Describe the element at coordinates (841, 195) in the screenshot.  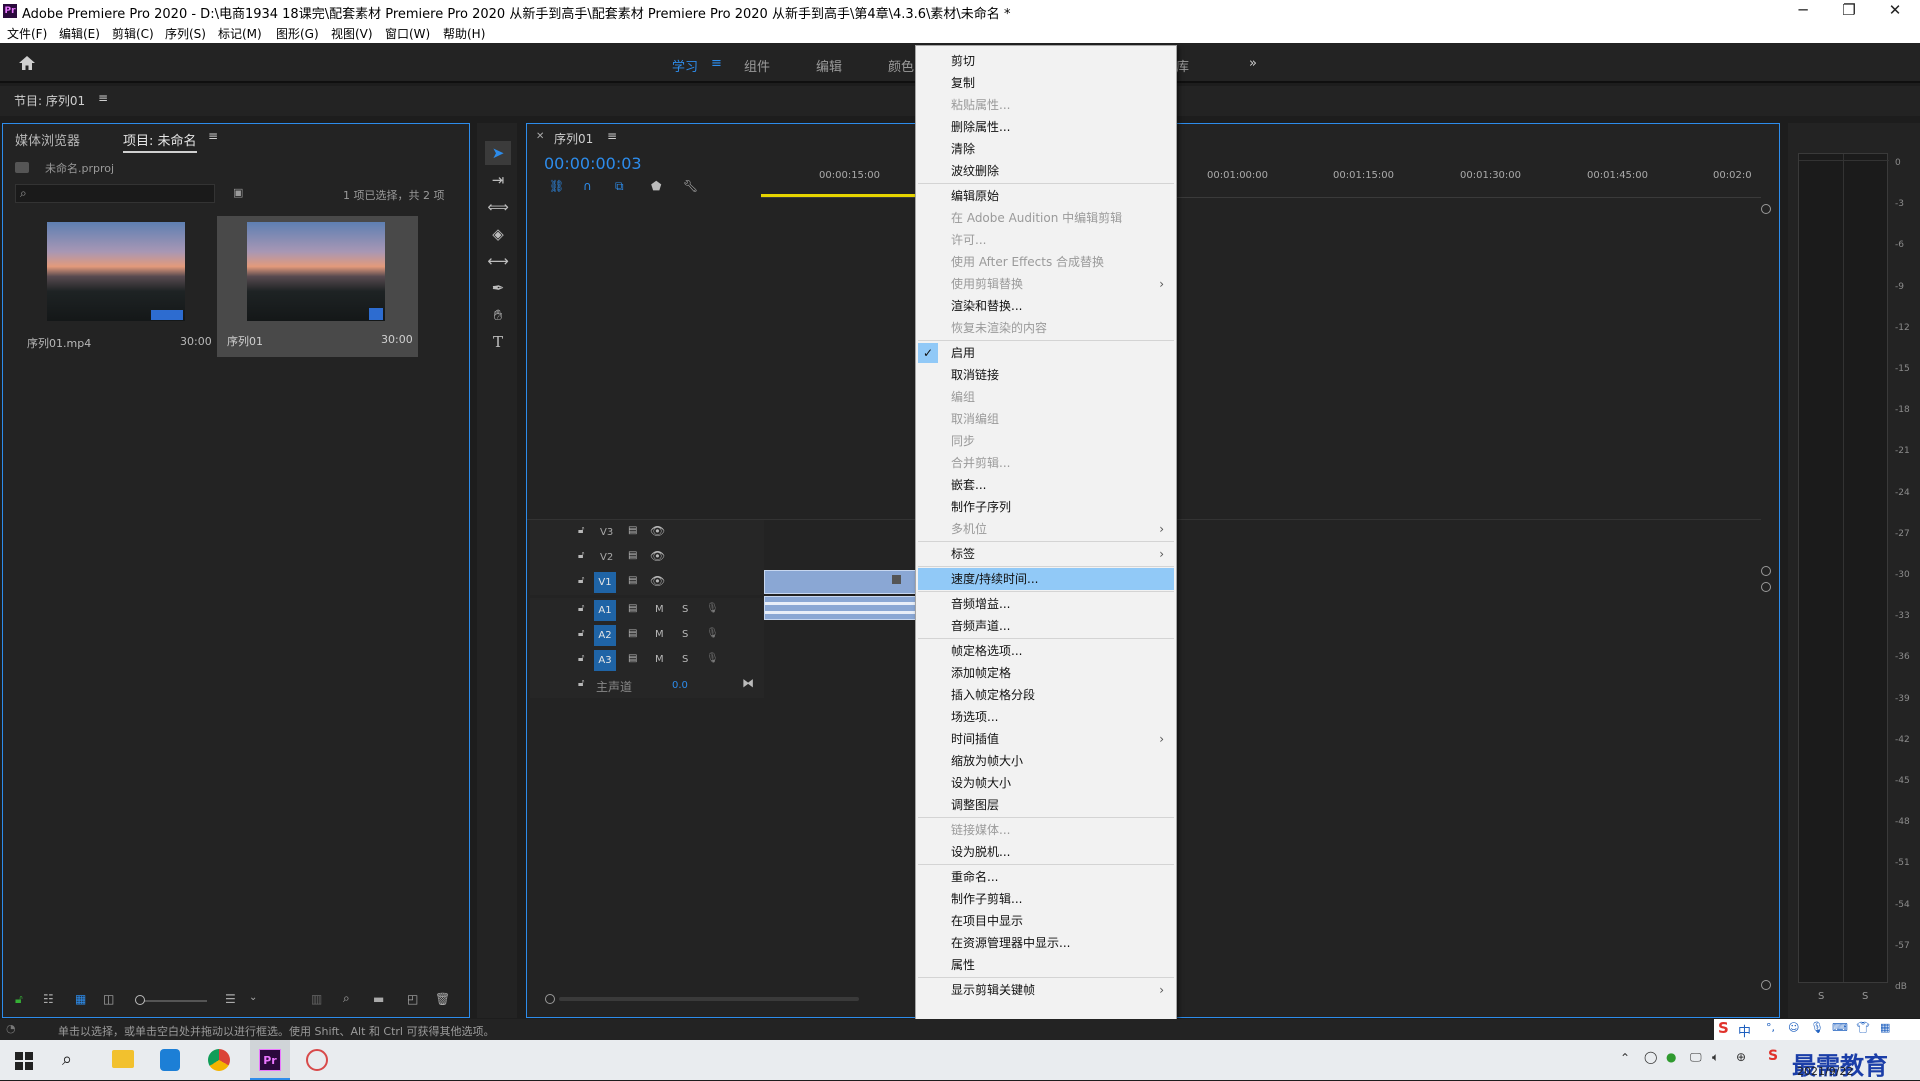
I see `work-area-bar` at that location.